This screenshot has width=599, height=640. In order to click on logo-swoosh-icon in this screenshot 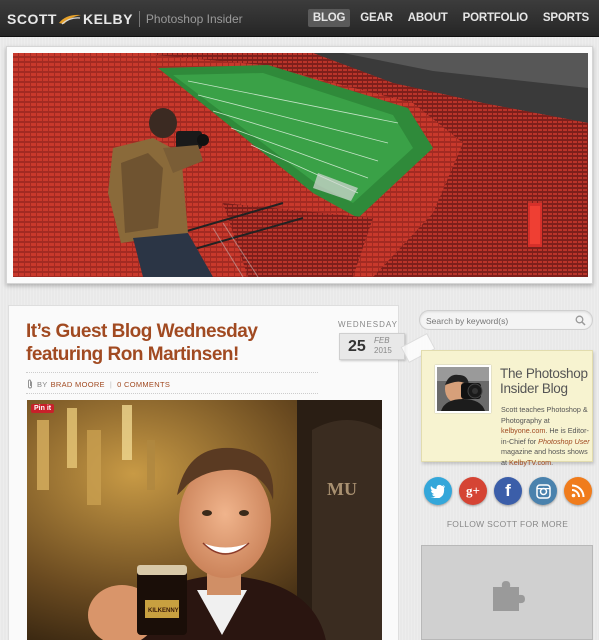, I will do `click(69, 19)`.